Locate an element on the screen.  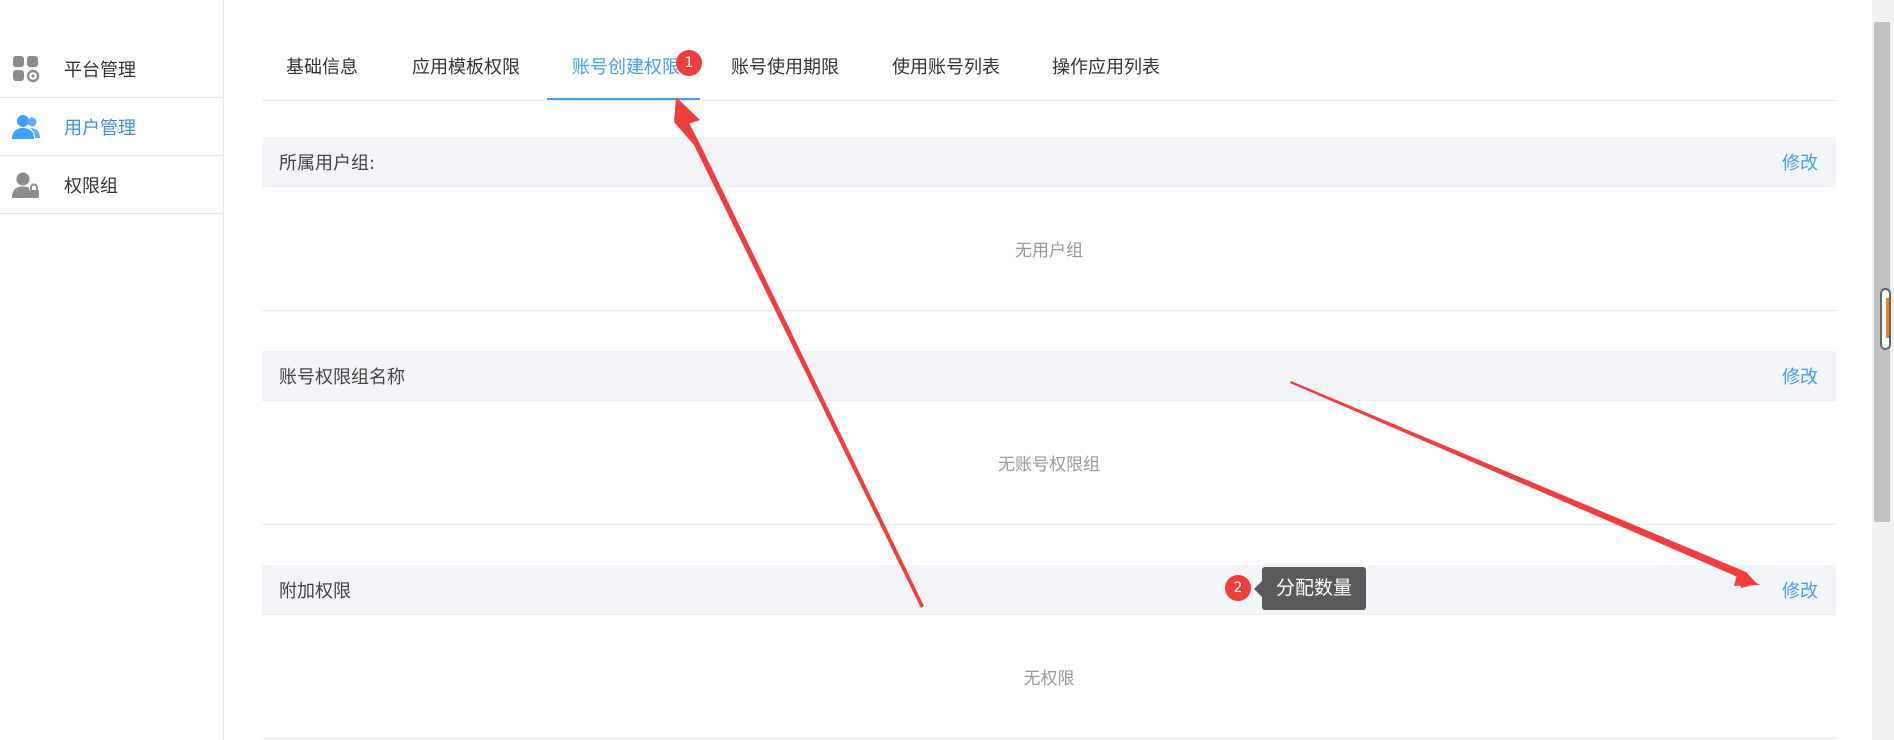
edit-additional-permission-link: 修改 is located at coordinates (1800, 590).